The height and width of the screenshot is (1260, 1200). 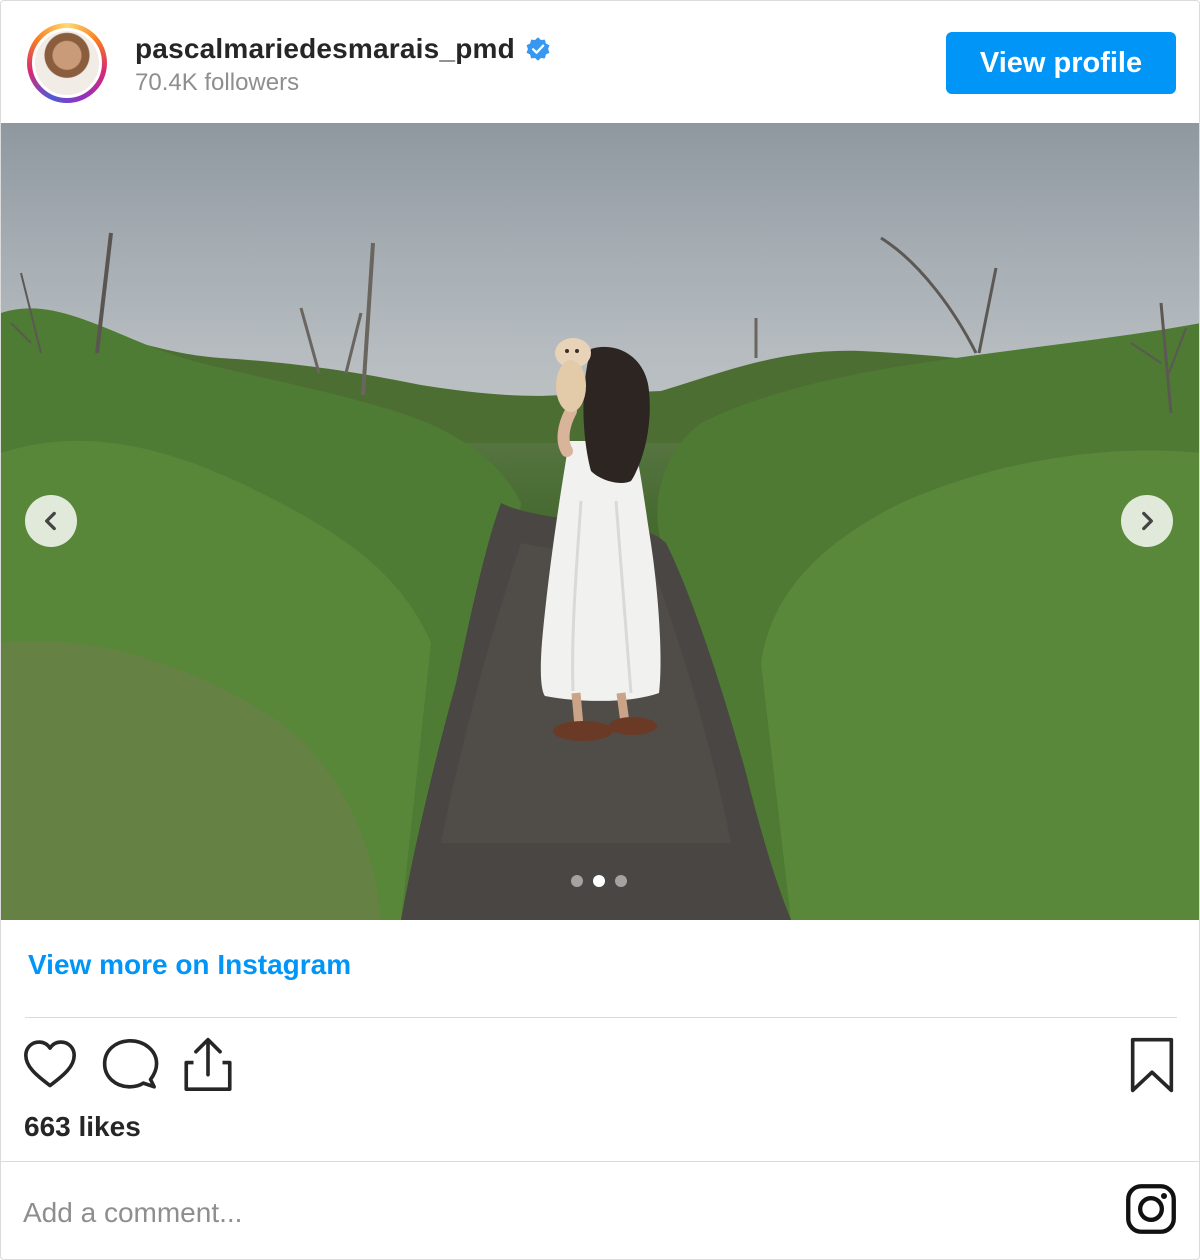 What do you see at coordinates (1061, 63) in the screenshot?
I see `view-profile-button: View profile` at bounding box center [1061, 63].